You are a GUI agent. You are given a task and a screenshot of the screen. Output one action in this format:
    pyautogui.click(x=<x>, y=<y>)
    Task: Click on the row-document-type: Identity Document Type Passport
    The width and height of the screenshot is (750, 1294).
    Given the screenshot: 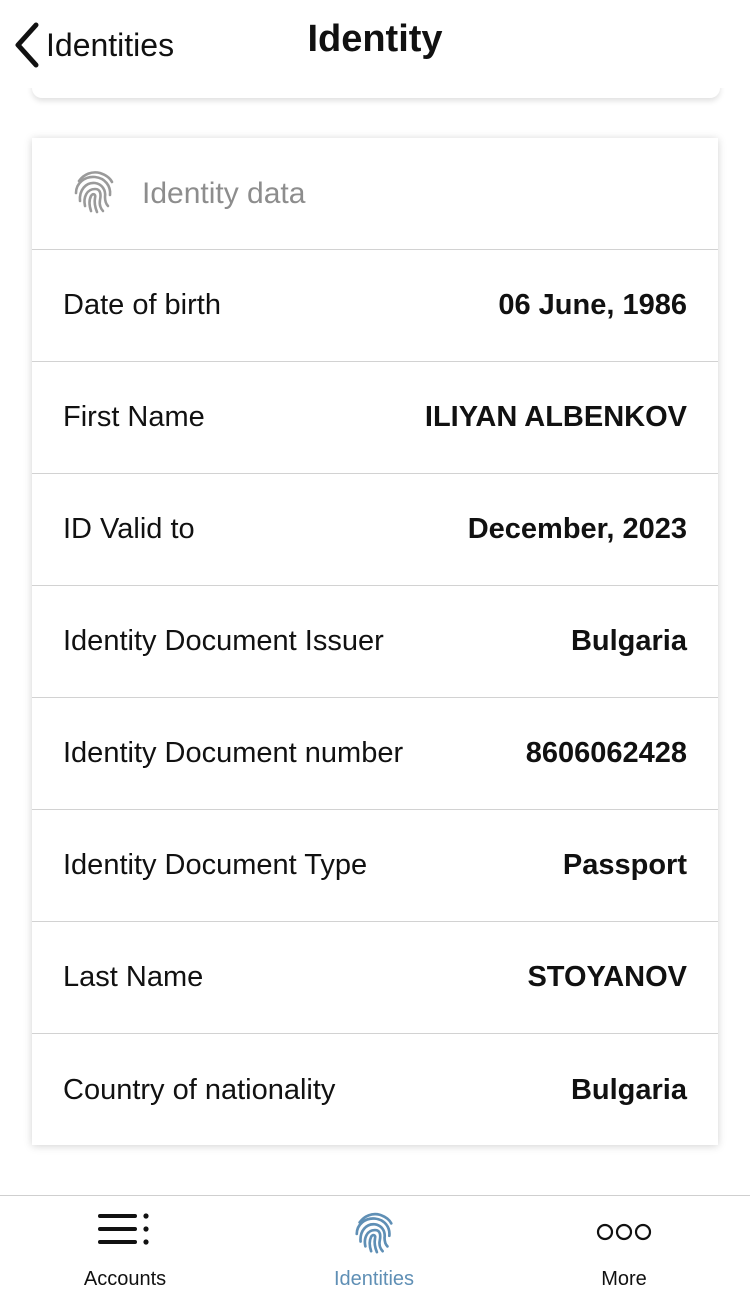 What is the action you would take?
    pyautogui.click(x=375, y=866)
    